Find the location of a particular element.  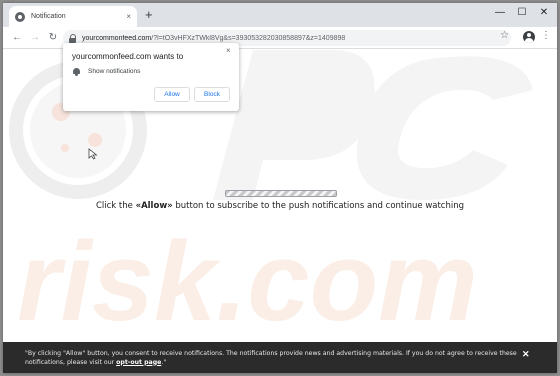

opt-out-link: opt-out page is located at coordinates (138, 362).